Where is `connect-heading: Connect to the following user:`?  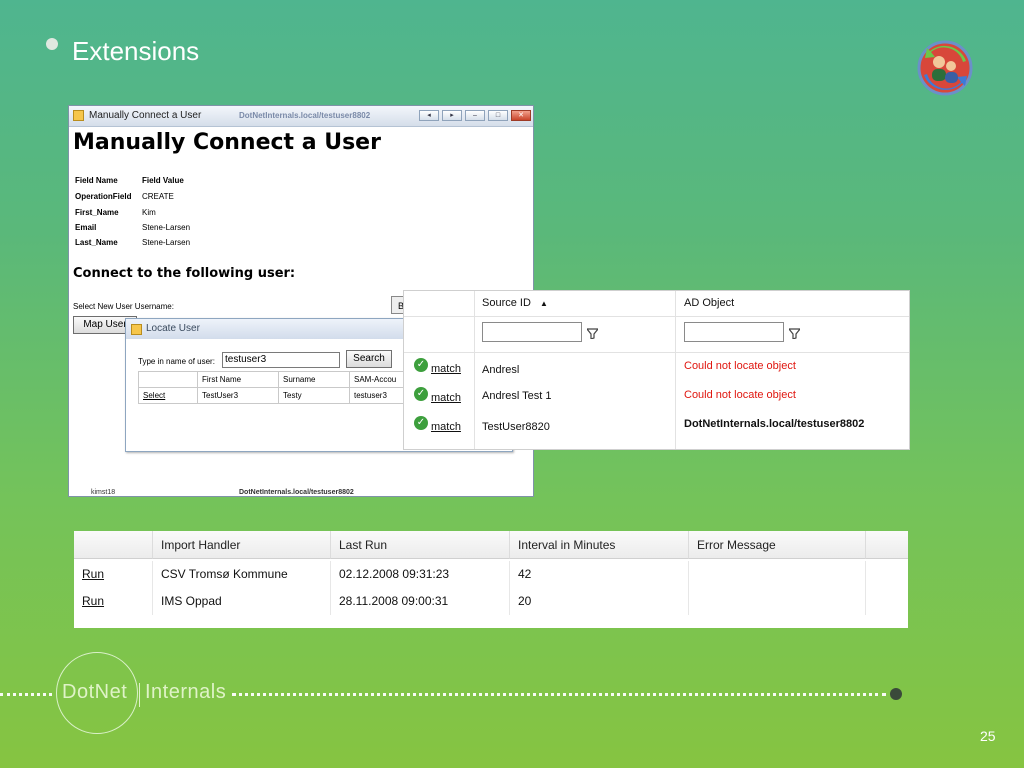
connect-heading: Connect to the following user: is located at coordinates (184, 273).